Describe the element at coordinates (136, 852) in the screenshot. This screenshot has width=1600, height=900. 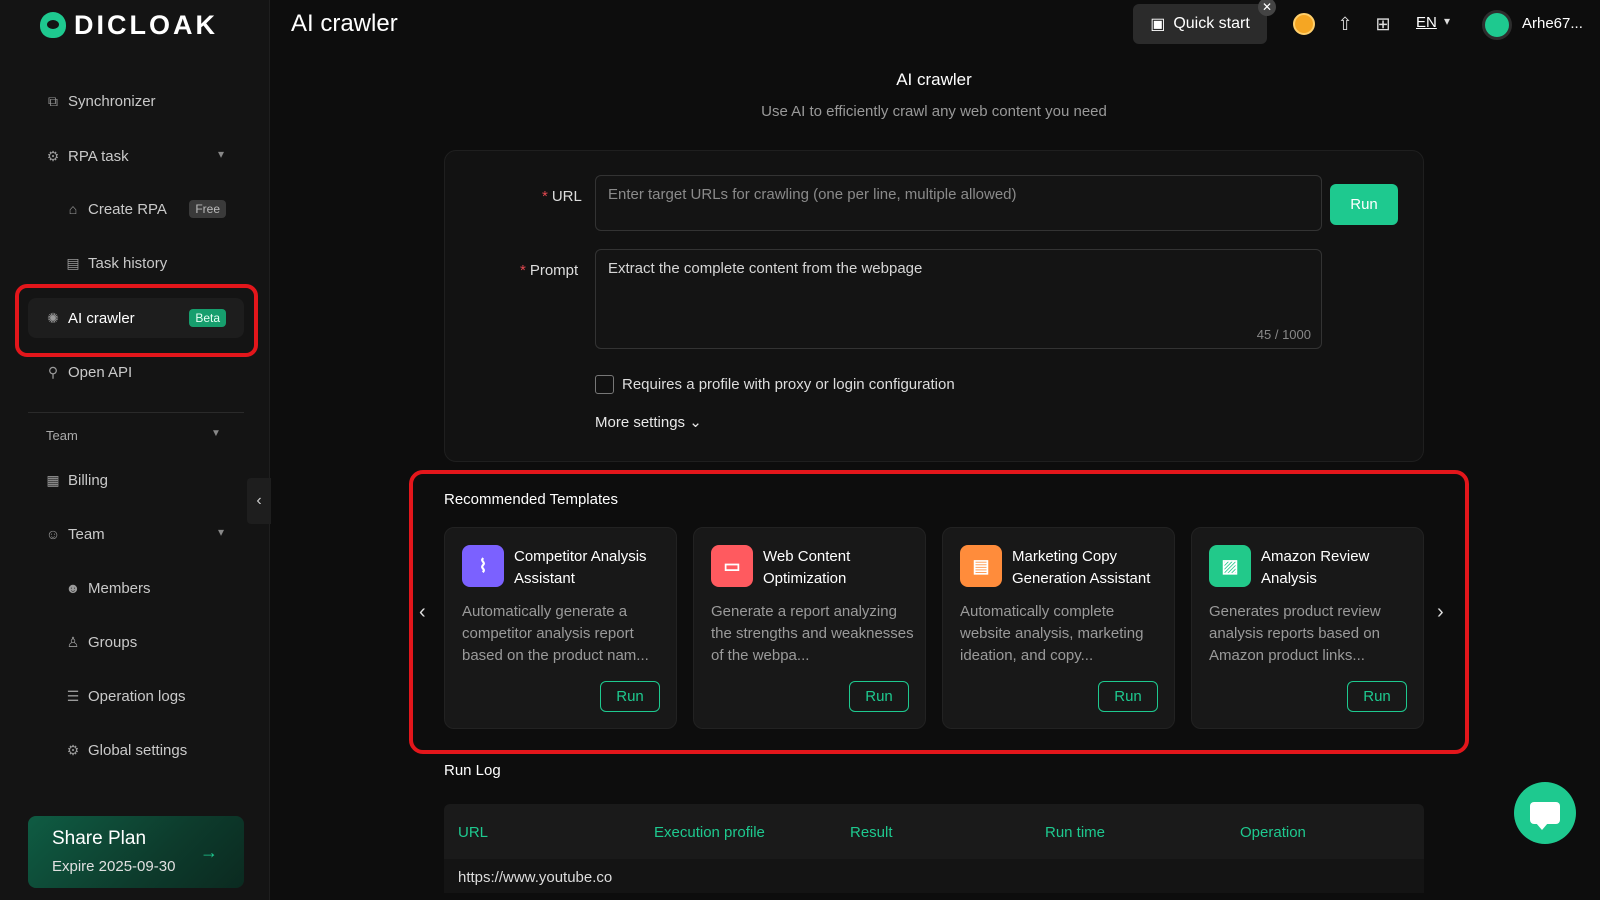
I see `share-plan-card: Share Plan Expire 2025-09-30 →` at that location.